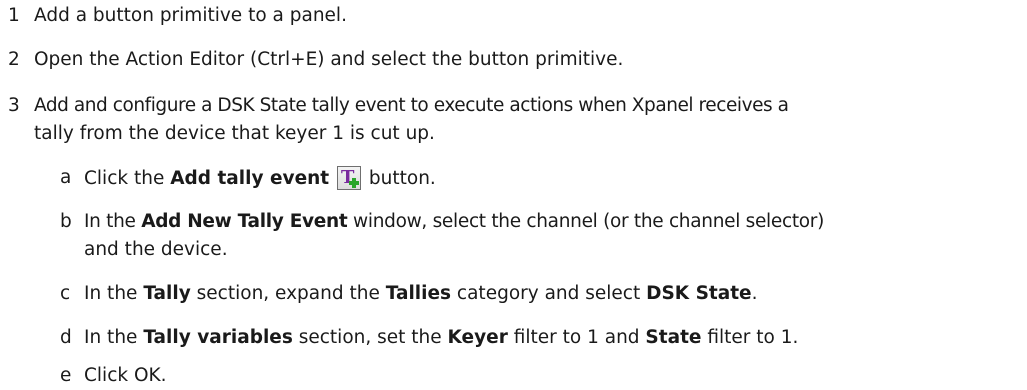 Image resolution: width=1027 pixels, height=390 pixels. Describe the element at coordinates (14, 59) in the screenshot. I see `step-number: 2` at that location.